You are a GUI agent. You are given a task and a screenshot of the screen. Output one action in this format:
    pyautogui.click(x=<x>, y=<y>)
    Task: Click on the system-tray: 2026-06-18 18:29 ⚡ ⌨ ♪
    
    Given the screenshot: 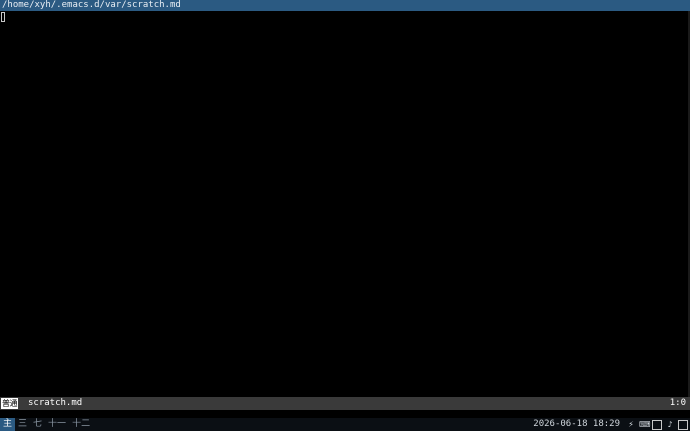 What is the action you would take?
    pyautogui.click(x=610, y=424)
    